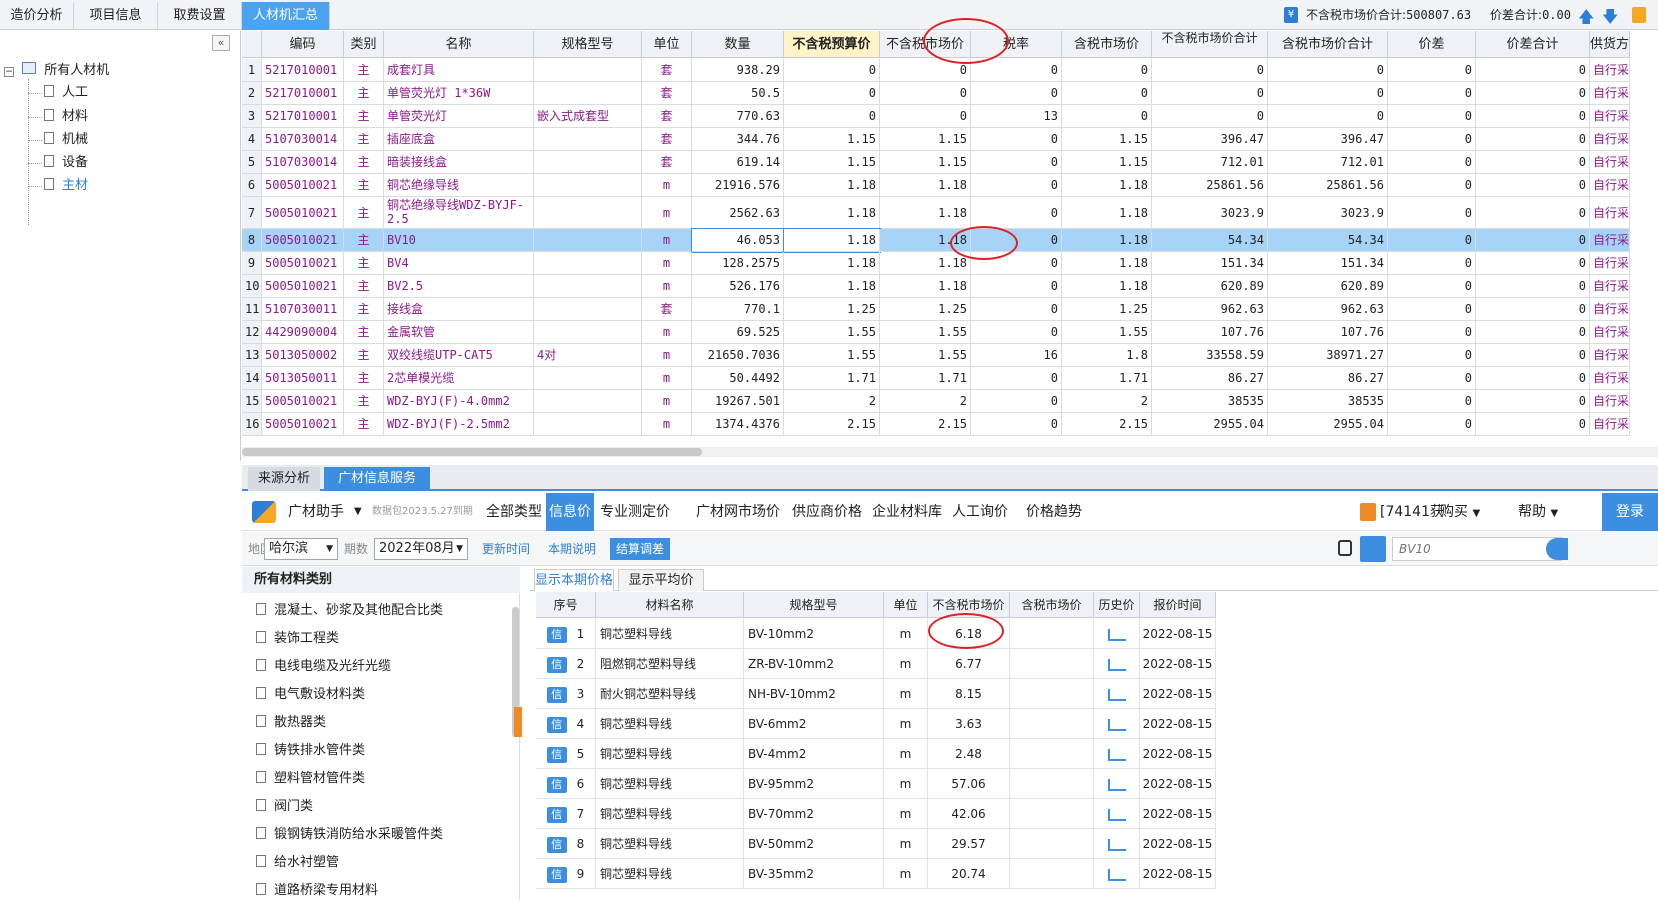 The width and height of the screenshot is (1658, 901). Describe the element at coordinates (570, 512) in the screenshot. I see `nav-info-price: 信息价` at that location.